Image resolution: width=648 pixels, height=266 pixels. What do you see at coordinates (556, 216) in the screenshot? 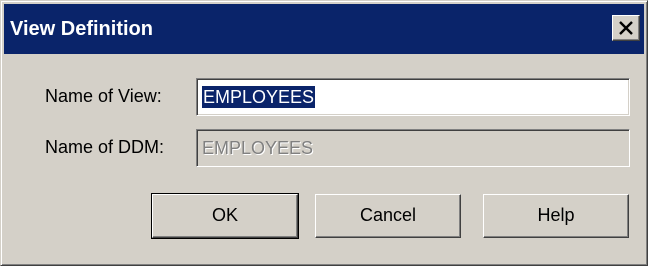
I see `help-button: Help` at bounding box center [556, 216].